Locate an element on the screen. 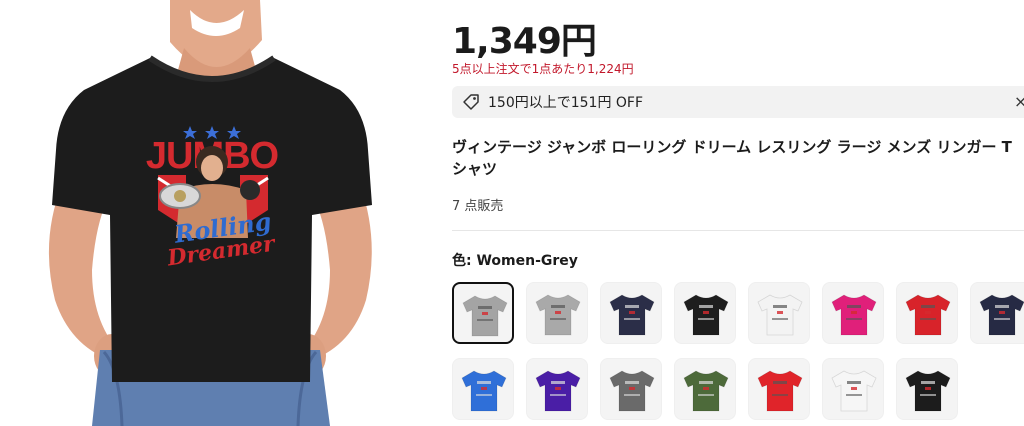 The image size is (1024, 426). color-swatch-pink is located at coordinates (853, 313).